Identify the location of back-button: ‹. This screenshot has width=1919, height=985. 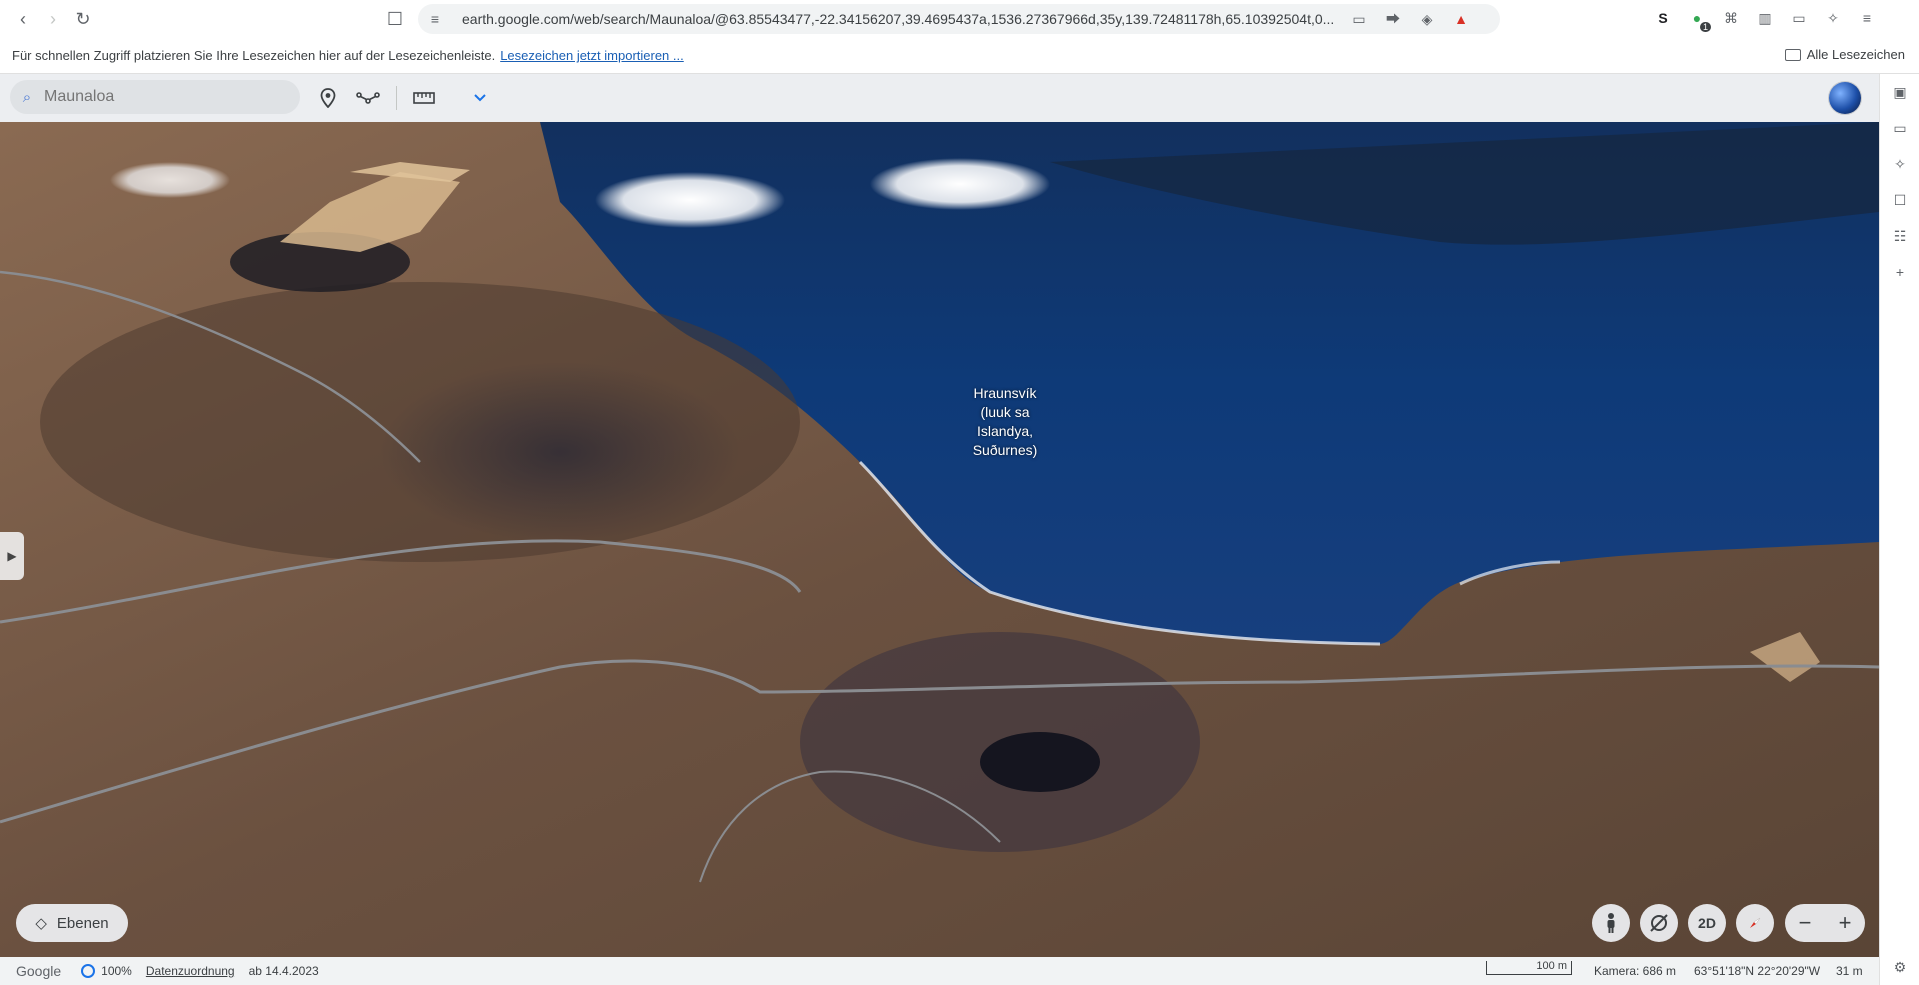
(23, 19).